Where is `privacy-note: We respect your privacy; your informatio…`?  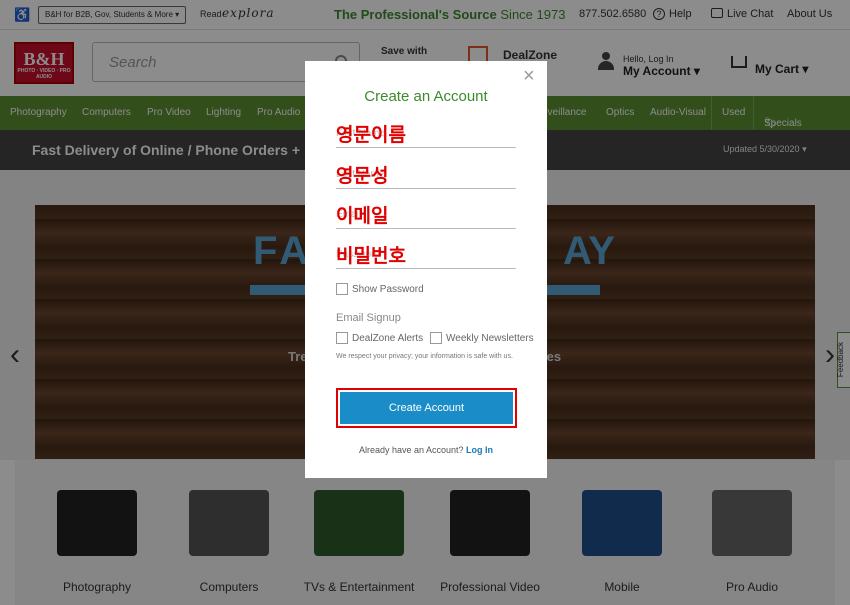 privacy-note: We respect your privacy; your informatio… is located at coordinates (424, 356).